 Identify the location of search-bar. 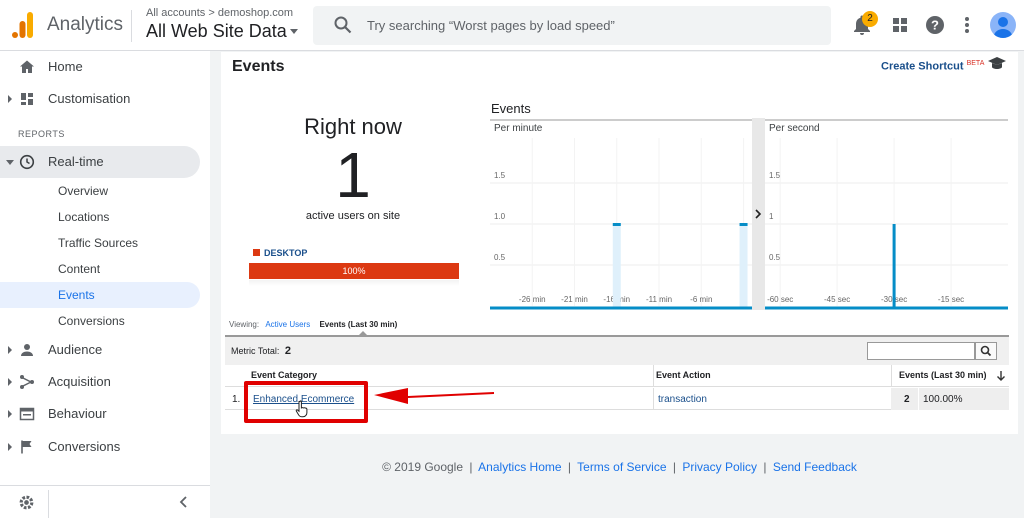
(572, 25).